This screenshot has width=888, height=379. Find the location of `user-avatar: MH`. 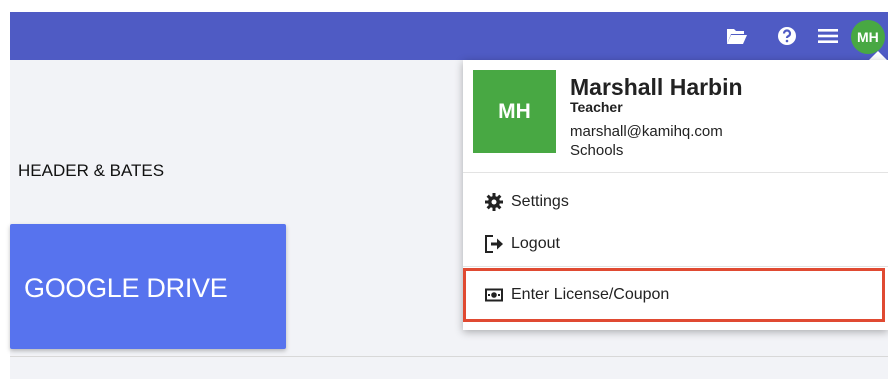

user-avatar: MH is located at coordinates (514, 111).